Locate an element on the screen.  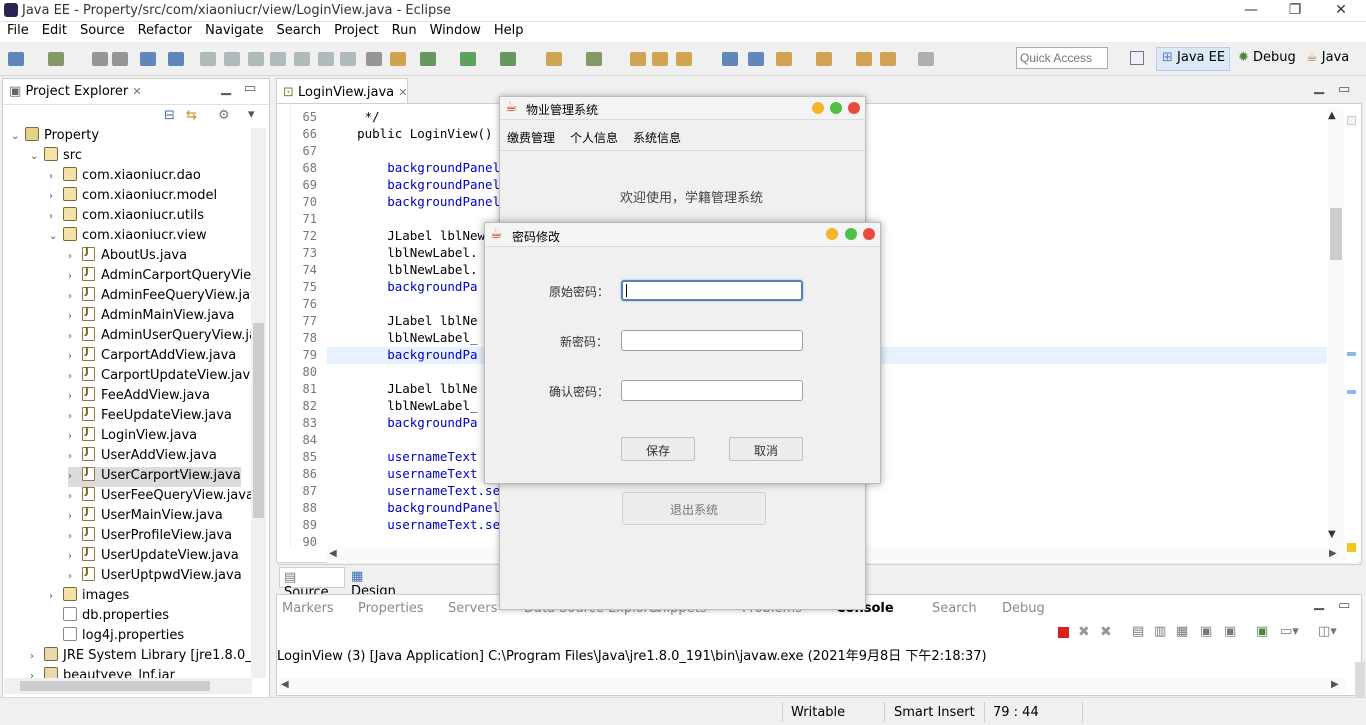
tree-item: › com.xiaoniucr.model is located at coordinates (133, 197).